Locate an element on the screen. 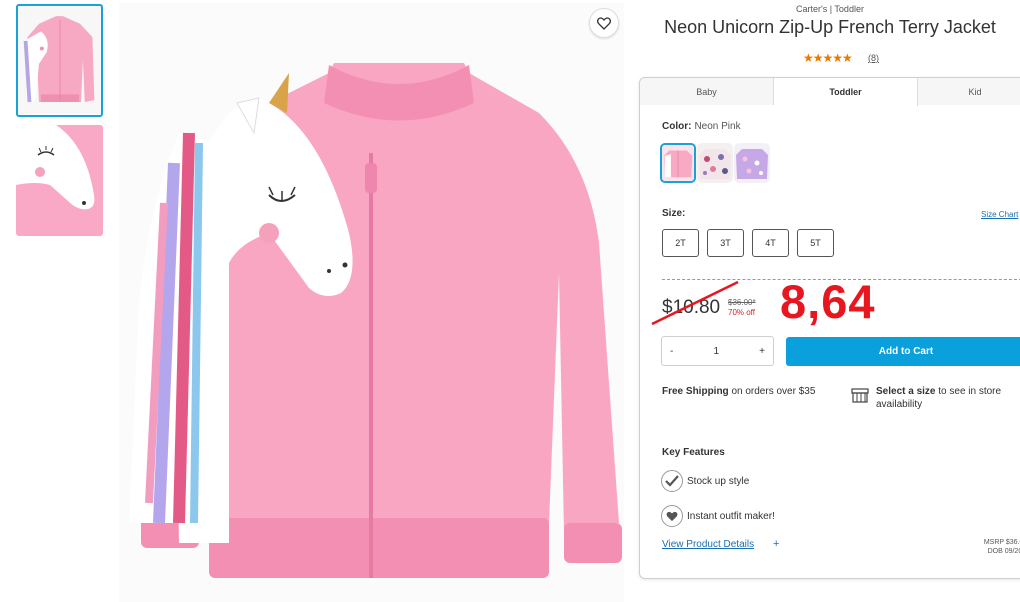  floral-print-swatch-icon is located at coordinates (715, 163).